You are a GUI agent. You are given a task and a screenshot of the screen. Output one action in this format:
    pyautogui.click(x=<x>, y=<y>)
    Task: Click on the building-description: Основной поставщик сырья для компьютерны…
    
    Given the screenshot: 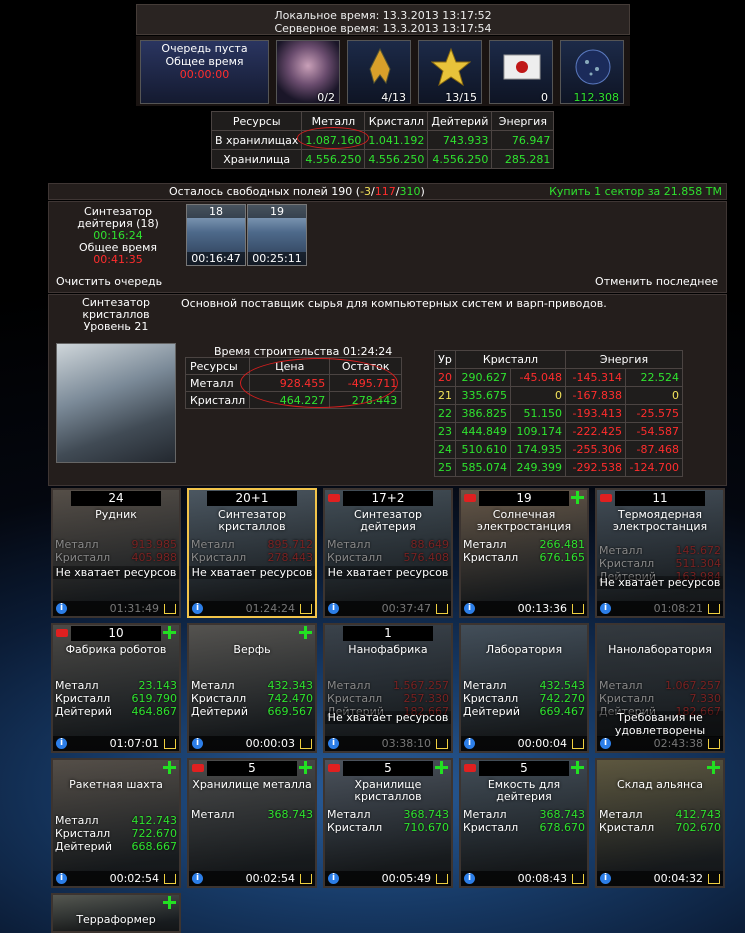 What is the action you would take?
    pyautogui.click(x=394, y=303)
    